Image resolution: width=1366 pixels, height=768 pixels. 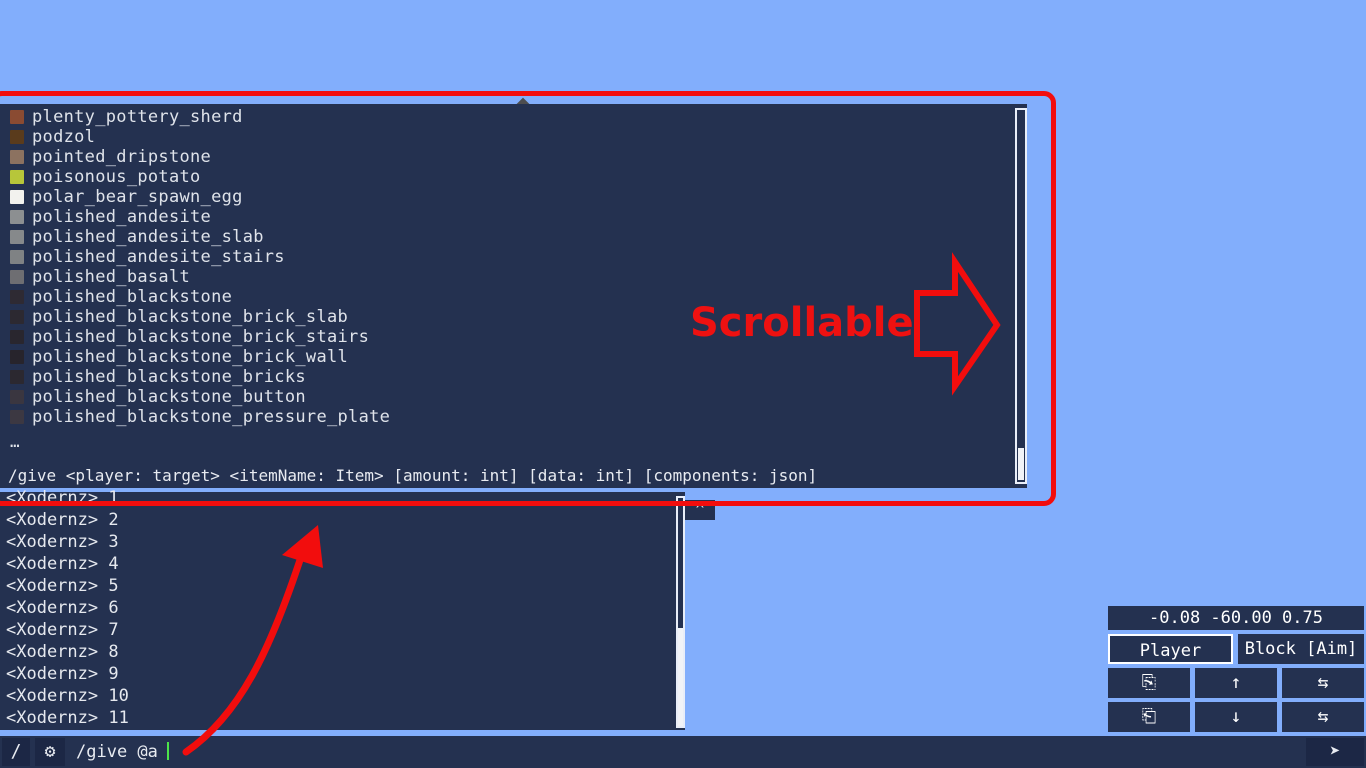 I want to click on suggestion-item: polished_blackstone_pressure_plate, so click(x=200, y=417).